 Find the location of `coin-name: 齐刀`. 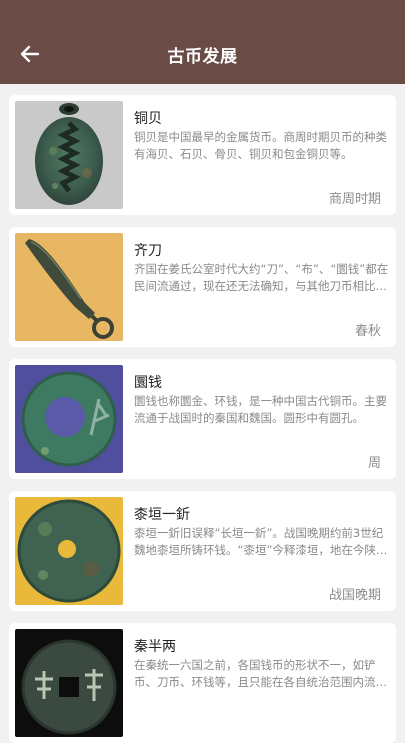

coin-name: 齐刀 is located at coordinates (148, 251).